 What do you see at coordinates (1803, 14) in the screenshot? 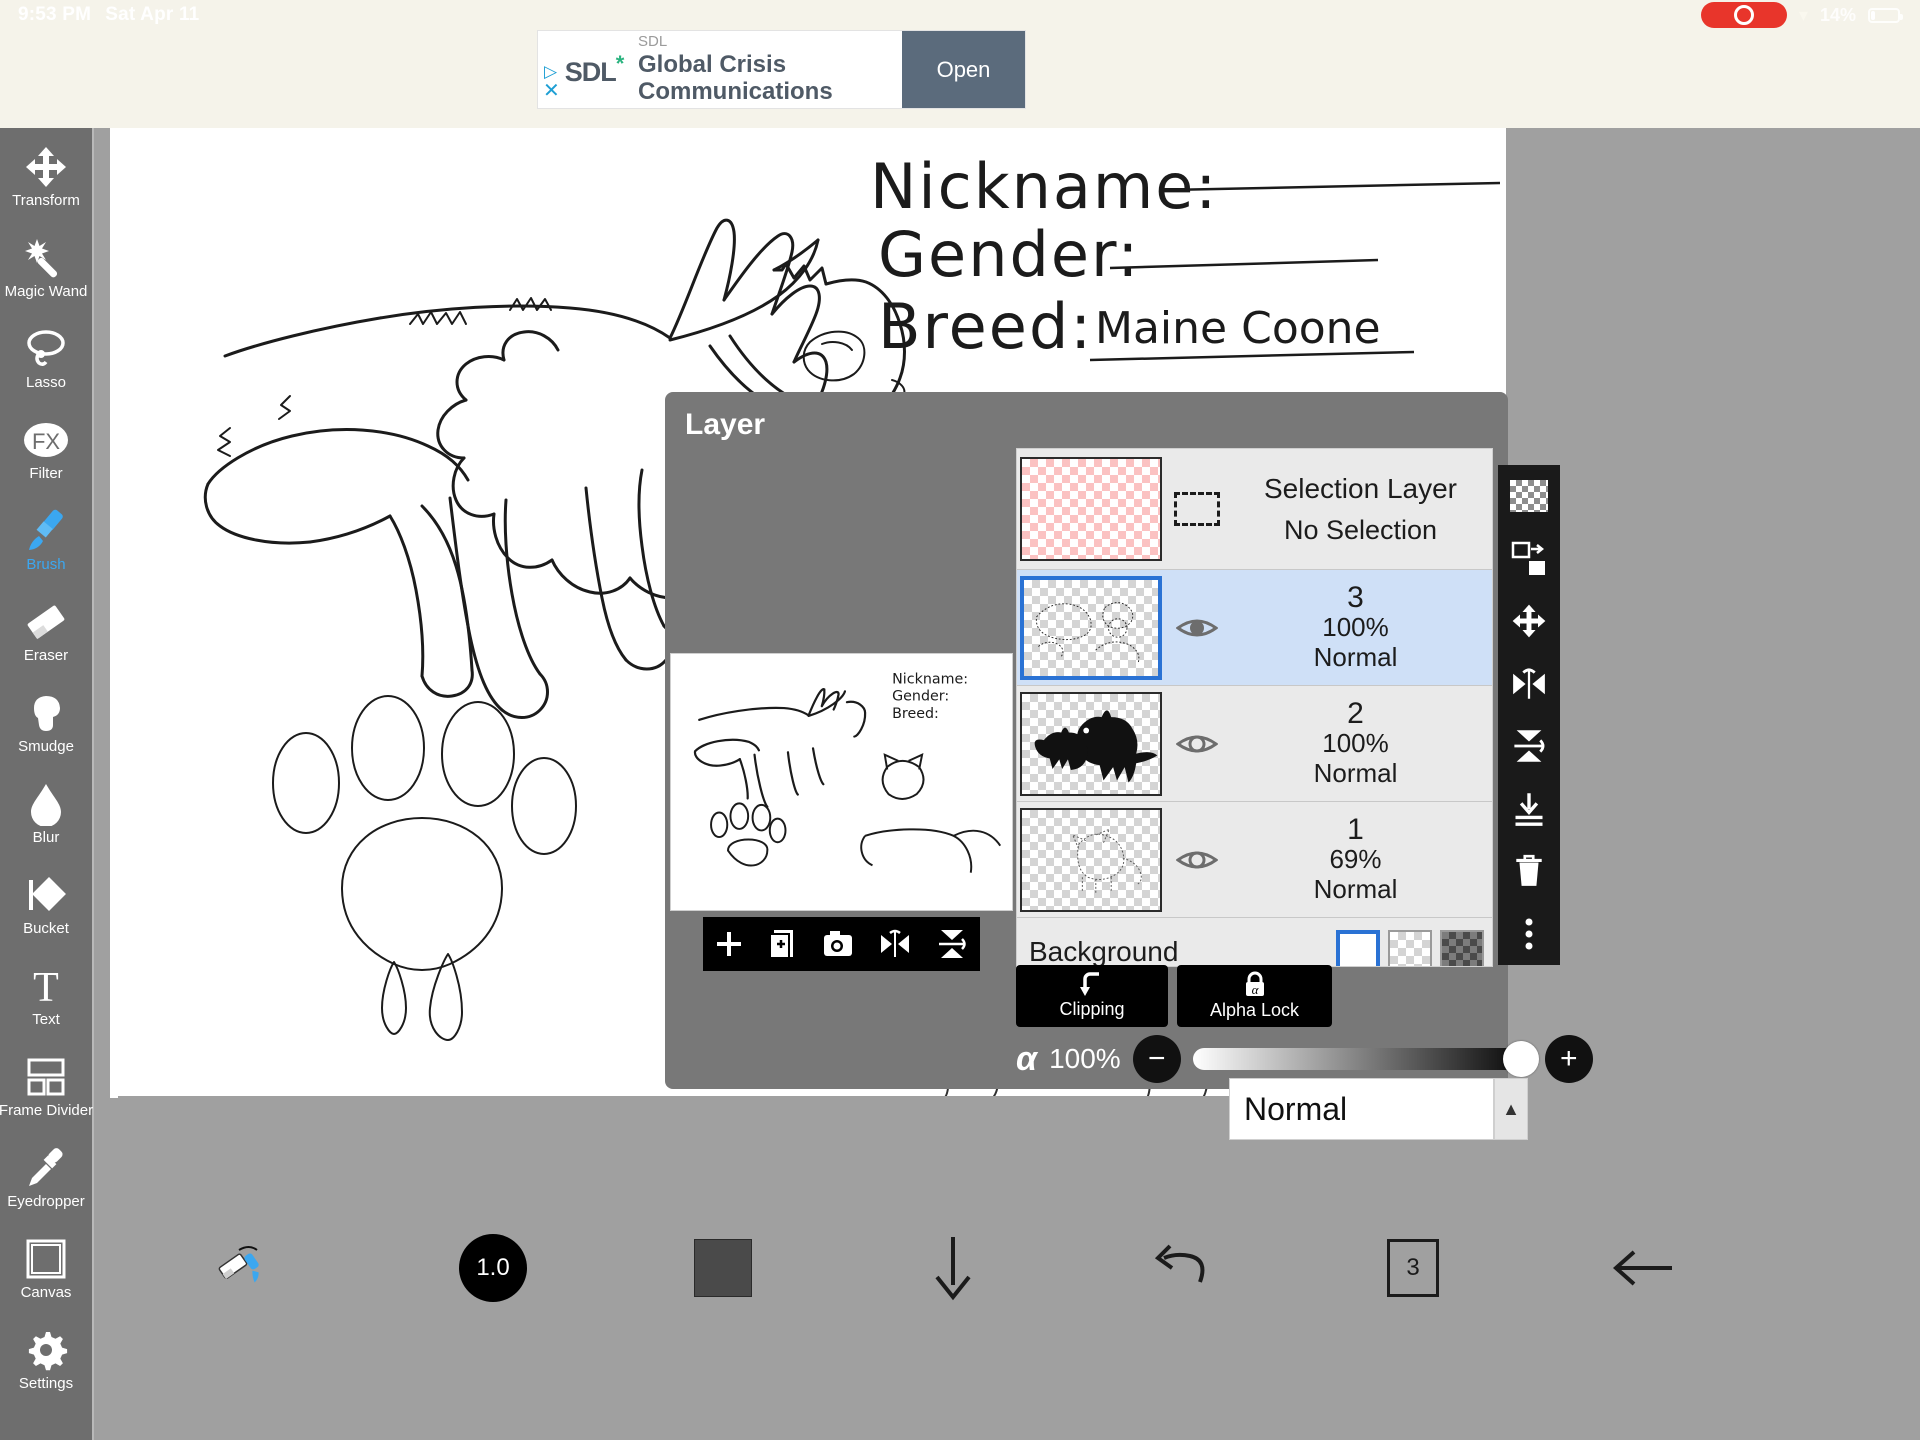
I see `wifi-icon: ▾` at bounding box center [1803, 14].